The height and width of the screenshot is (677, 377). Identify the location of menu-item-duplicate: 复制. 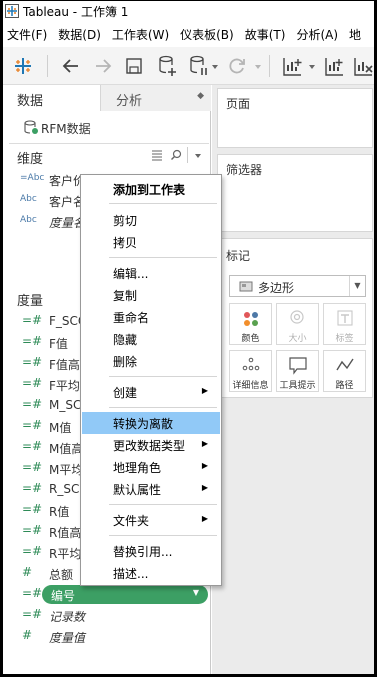
(151, 295).